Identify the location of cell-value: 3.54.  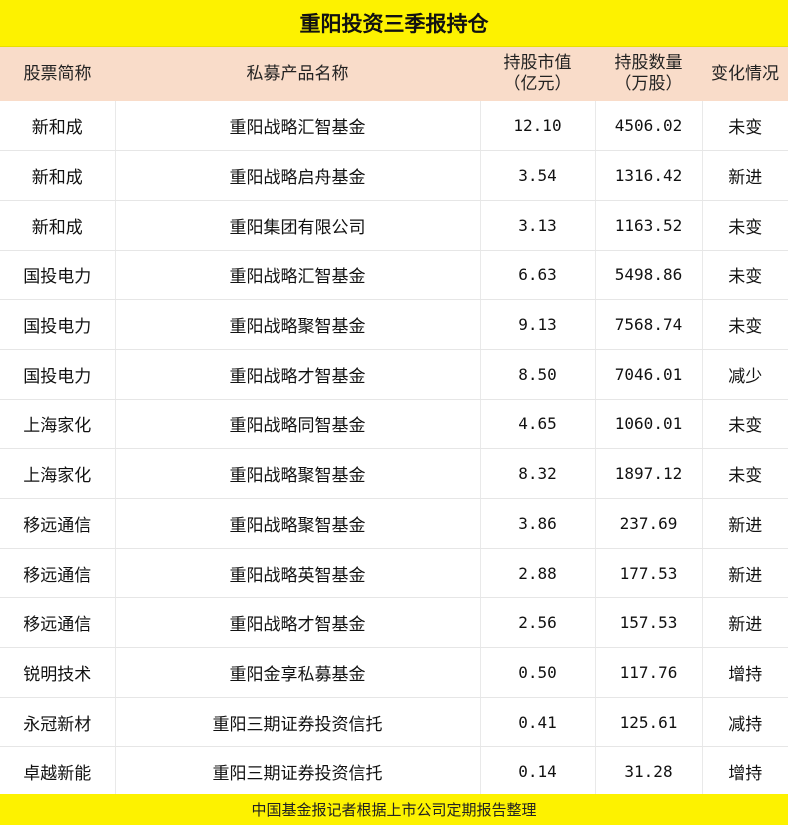
(537, 175).